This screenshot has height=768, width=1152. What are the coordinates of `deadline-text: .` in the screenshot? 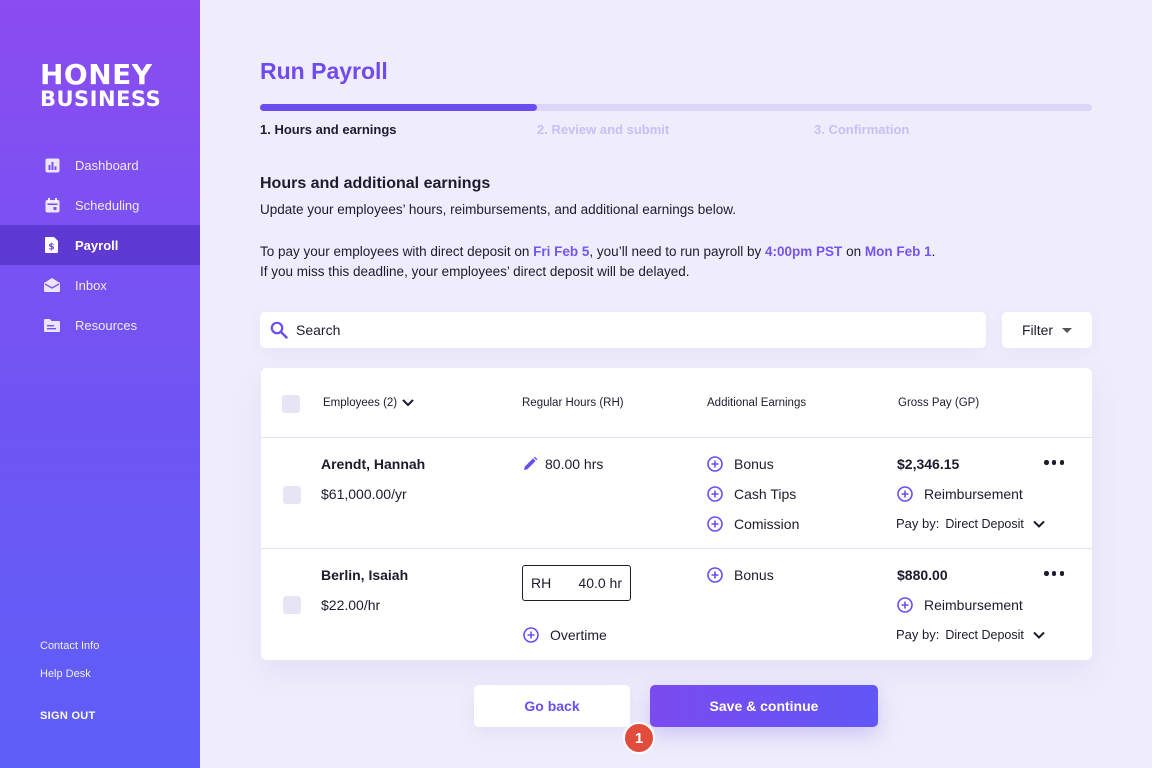 It's located at (933, 251).